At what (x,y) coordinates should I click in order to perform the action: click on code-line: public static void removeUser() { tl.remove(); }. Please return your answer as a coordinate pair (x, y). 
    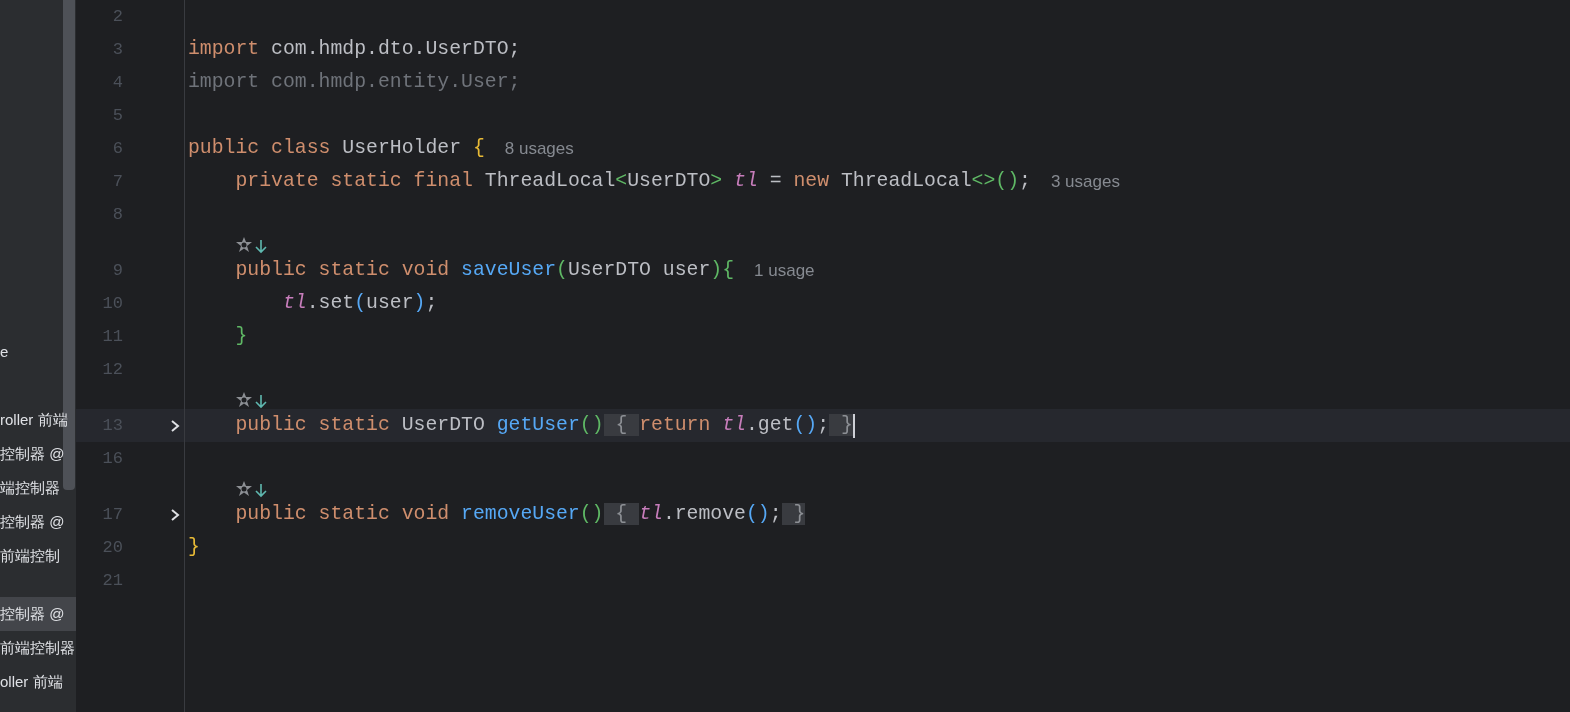
    Looking at the image, I should click on (520, 514).